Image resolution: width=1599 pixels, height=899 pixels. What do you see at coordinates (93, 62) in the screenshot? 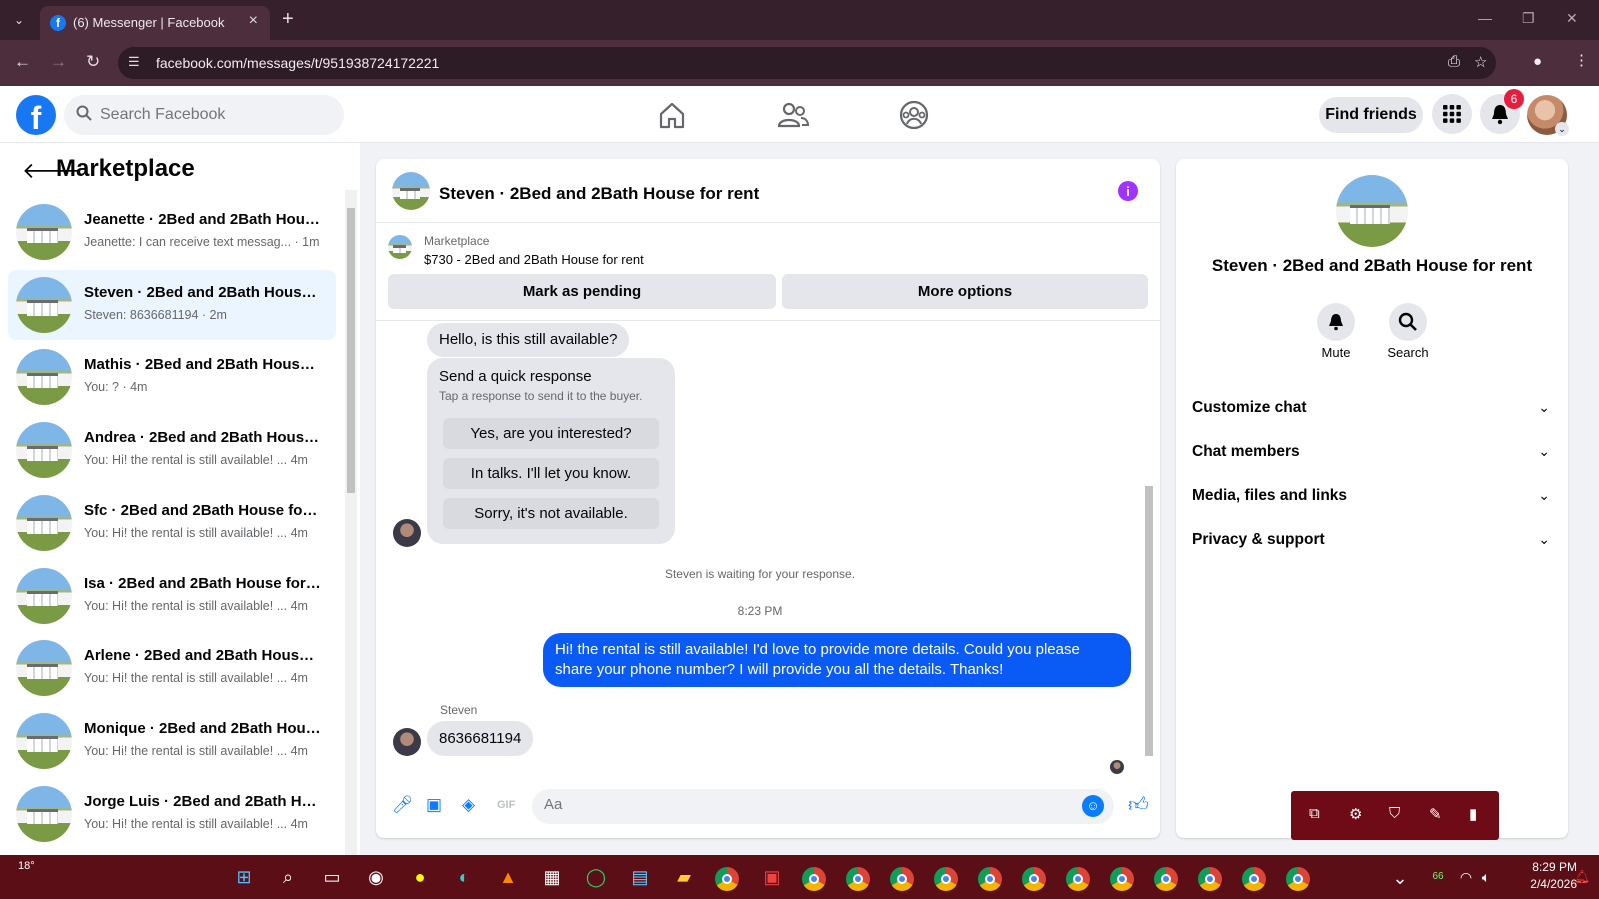
I see `reload-icon: ↻` at bounding box center [93, 62].